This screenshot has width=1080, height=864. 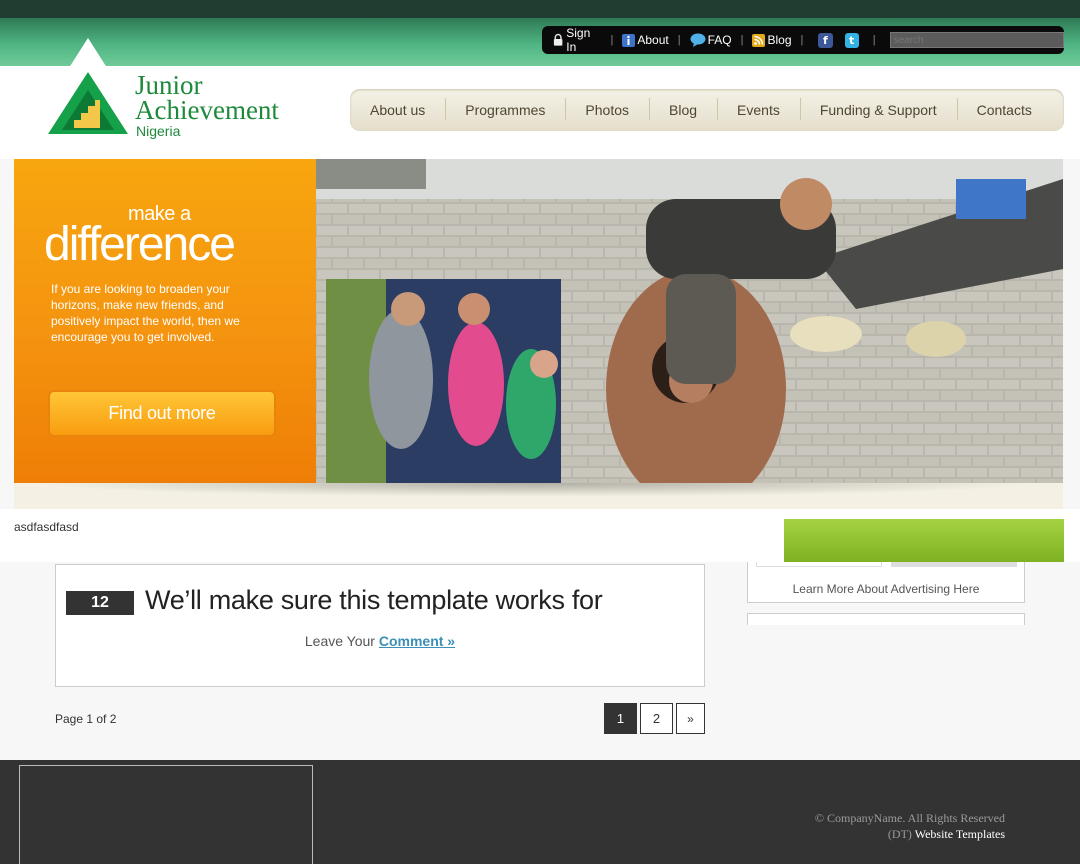 What do you see at coordinates (759, 40) in the screenshot?
I see `rss-icon` at bounding box center [759, 40].